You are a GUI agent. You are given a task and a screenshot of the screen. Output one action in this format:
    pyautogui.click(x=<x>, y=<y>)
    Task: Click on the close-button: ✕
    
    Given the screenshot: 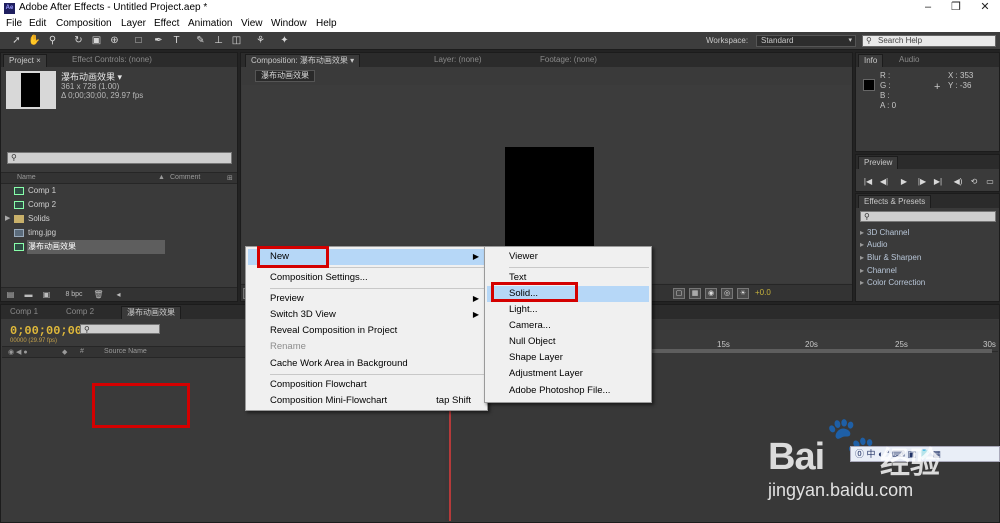 What is the action you would take?
    pyautogui.click(x=985, y=7)
    